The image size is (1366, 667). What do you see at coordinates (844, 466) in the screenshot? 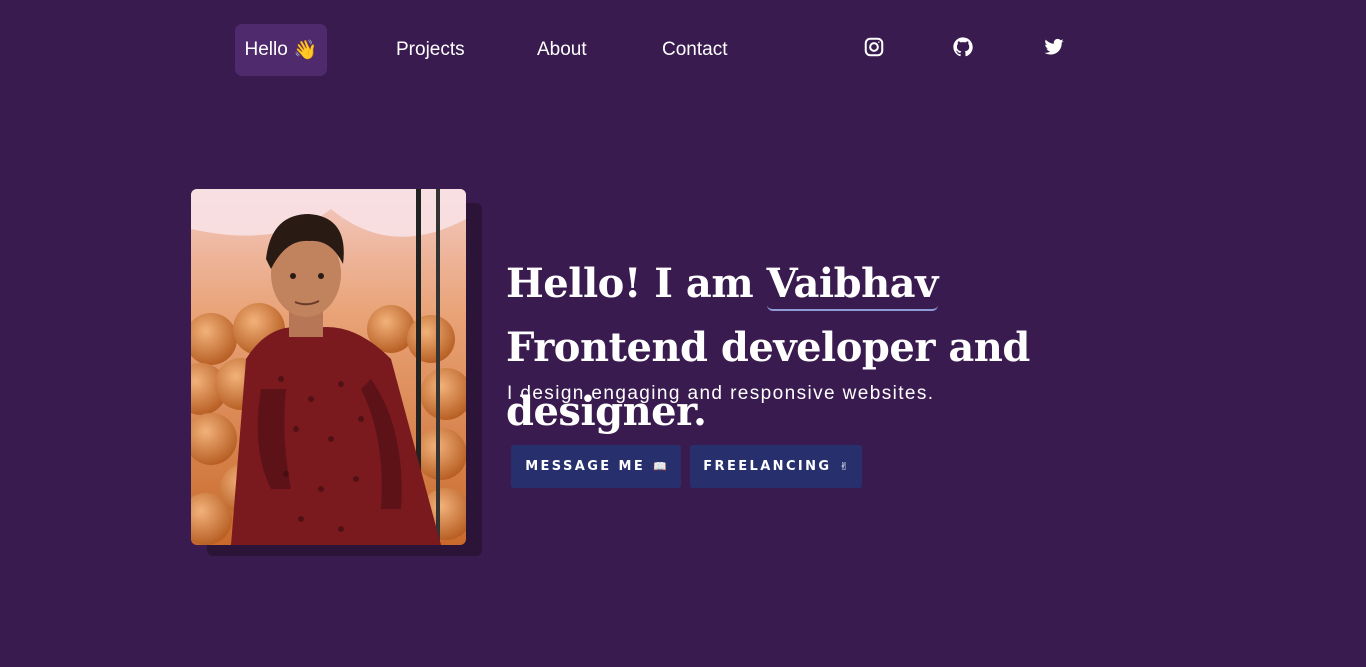
I see `victory-hand-icon: ✌` at bounding box center [844, 466].